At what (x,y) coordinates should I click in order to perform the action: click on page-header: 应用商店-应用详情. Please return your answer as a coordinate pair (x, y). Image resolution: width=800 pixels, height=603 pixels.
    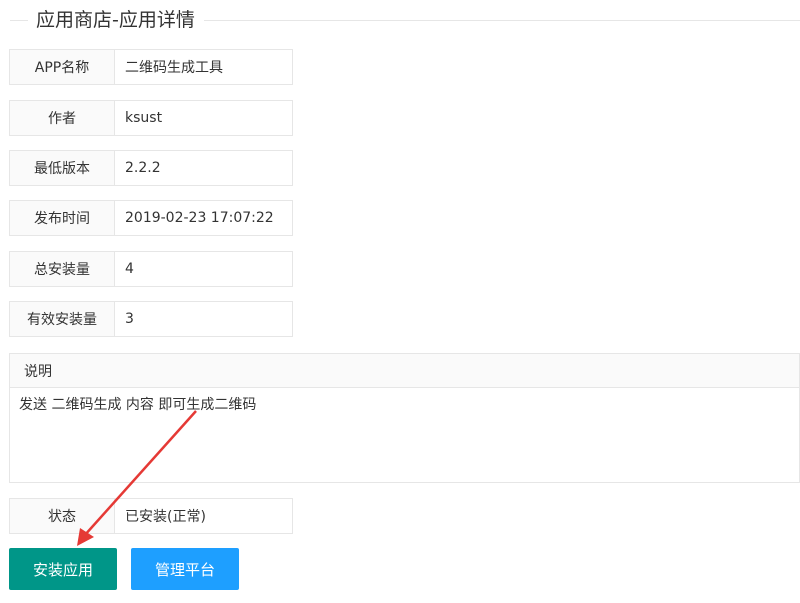
    Looking at the image, I should click on (400, 20).